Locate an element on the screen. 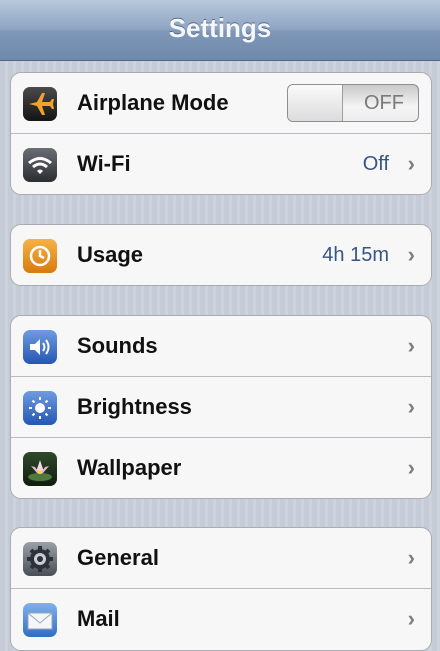 The height and width of the screenshot is (651, 440). general-row: General › is located at coordinates (221, 558).